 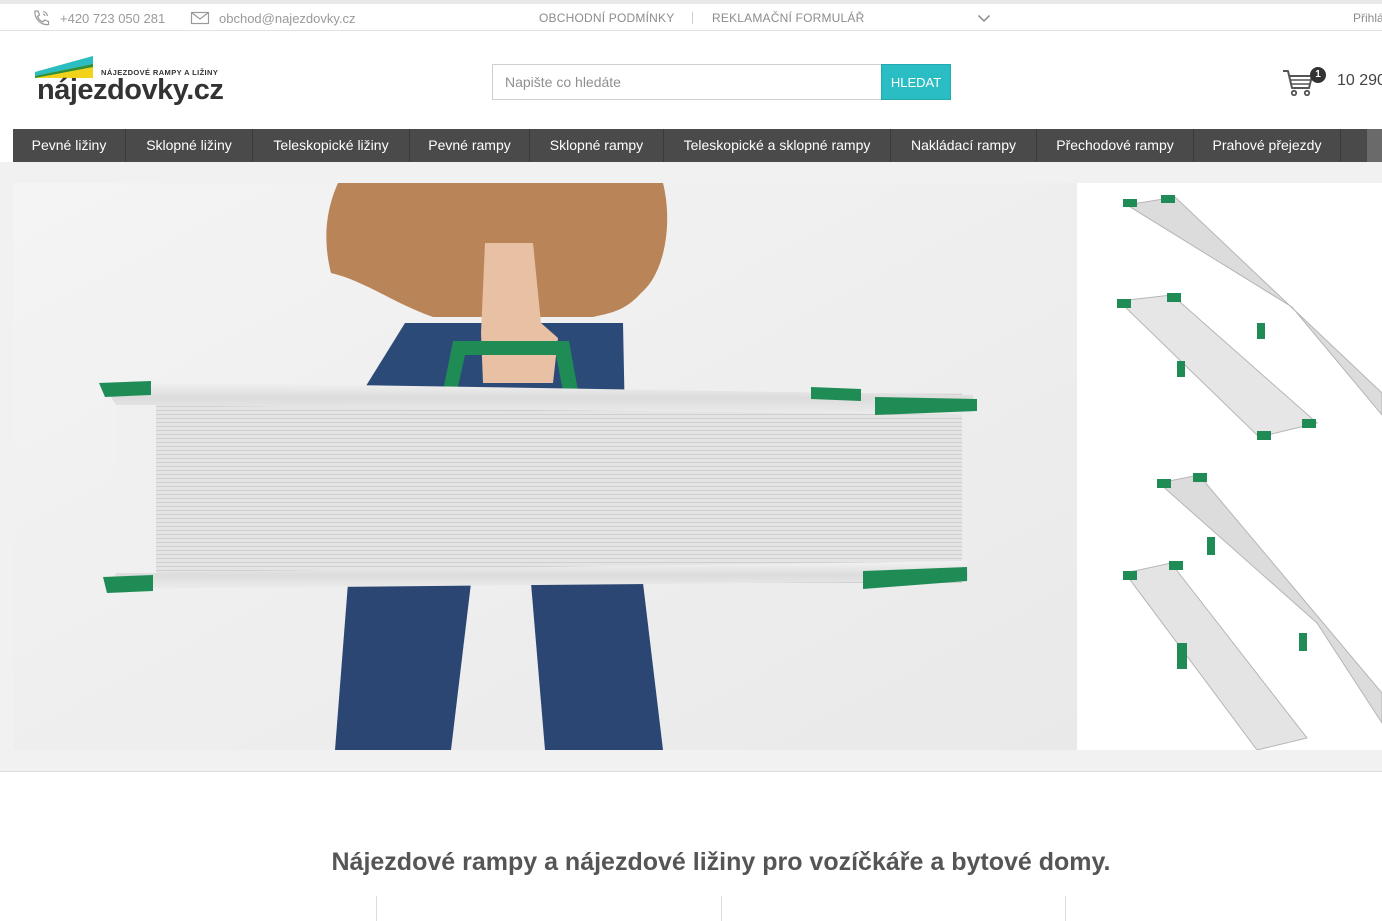 I want to click on divider, so click(x=692, y=18).